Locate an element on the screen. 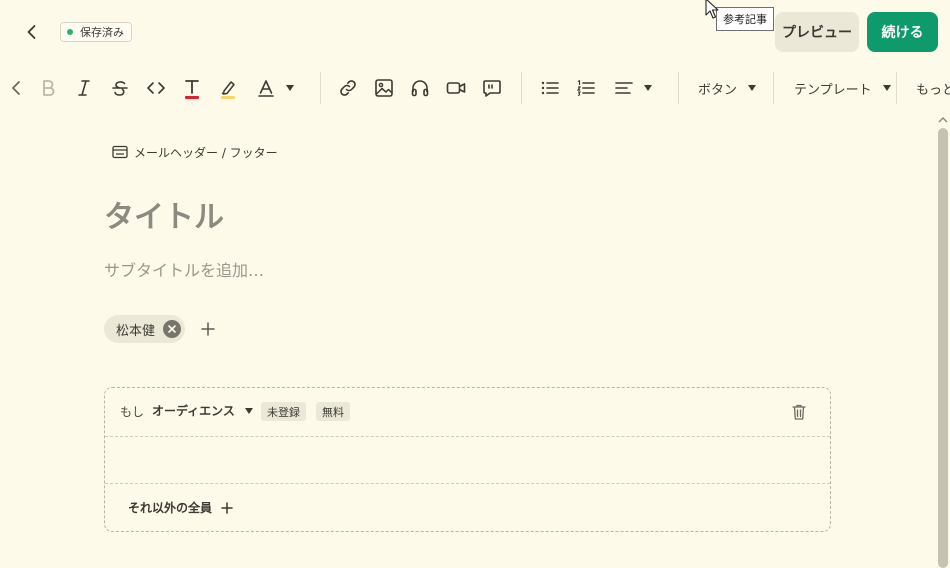 The image size is (950, 568). font-style-dropdown is located at coordinates (278, 88).